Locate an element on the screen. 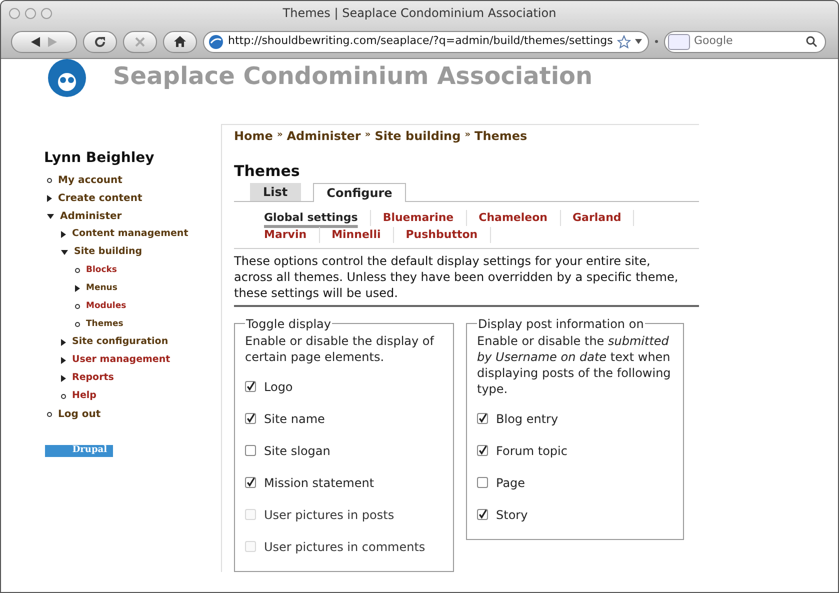 The width and height of the screenshot is (839, 593). checkbox-label: Mission statement is located at coordinates (319, 483).